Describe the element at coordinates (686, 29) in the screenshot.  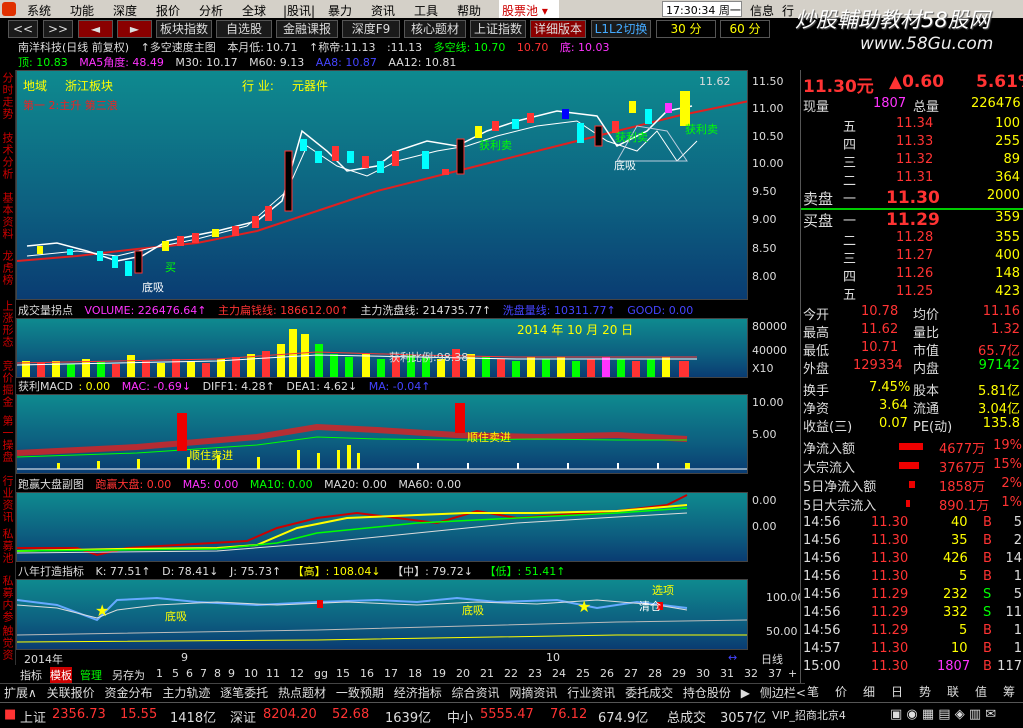
I see `tab-30min: 30 分` at that location.